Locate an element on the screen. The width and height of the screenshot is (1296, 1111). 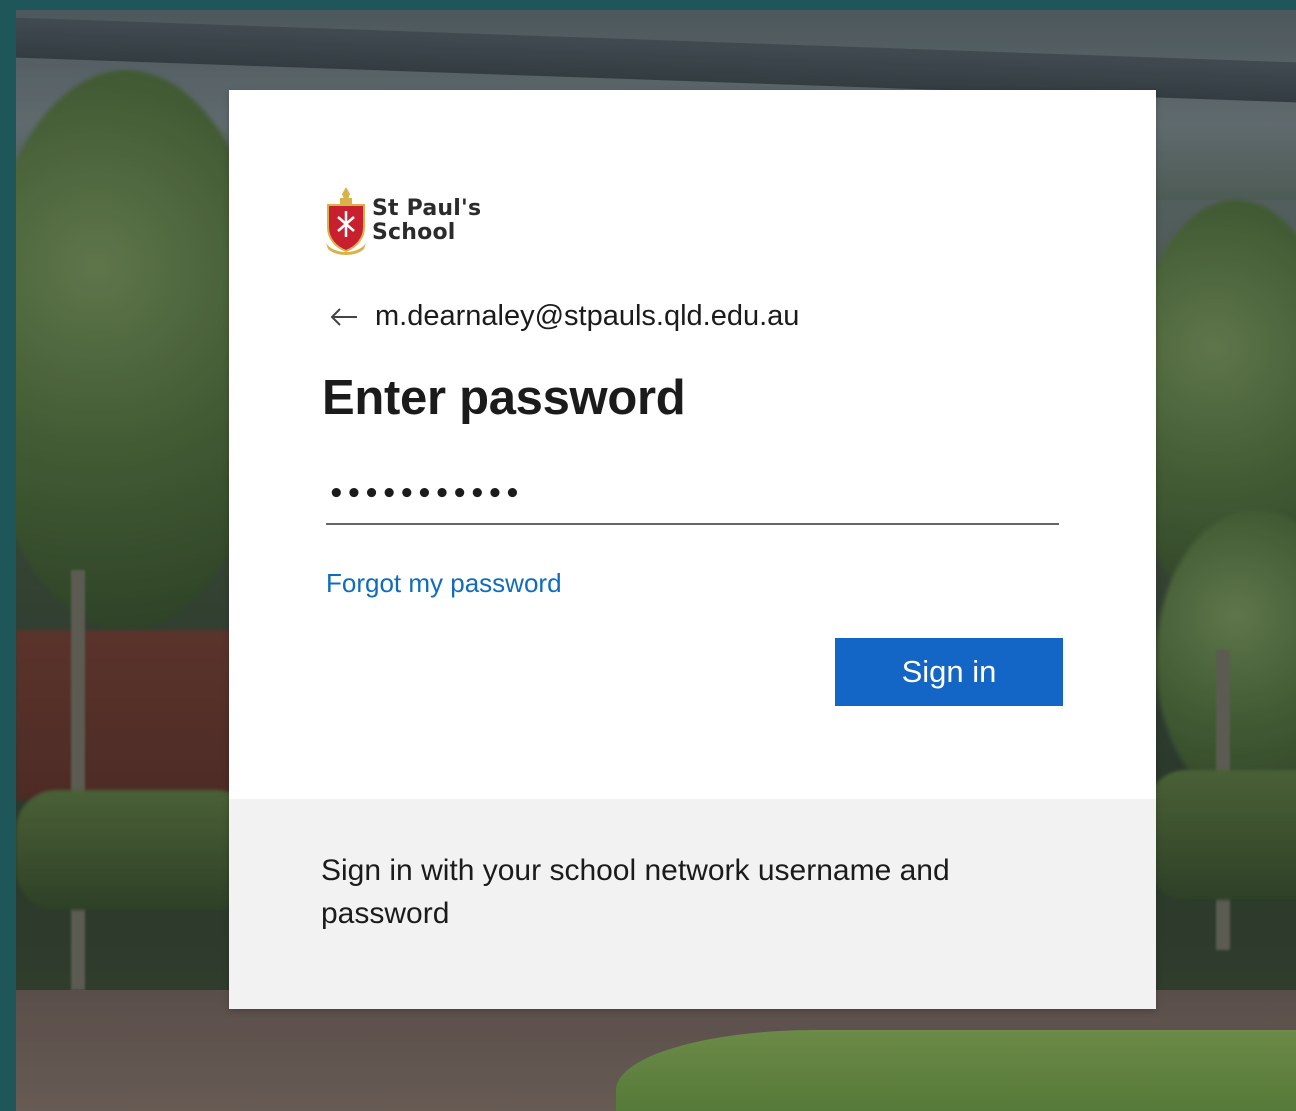
school-name-line2: School is located at coordinates (414, 232).